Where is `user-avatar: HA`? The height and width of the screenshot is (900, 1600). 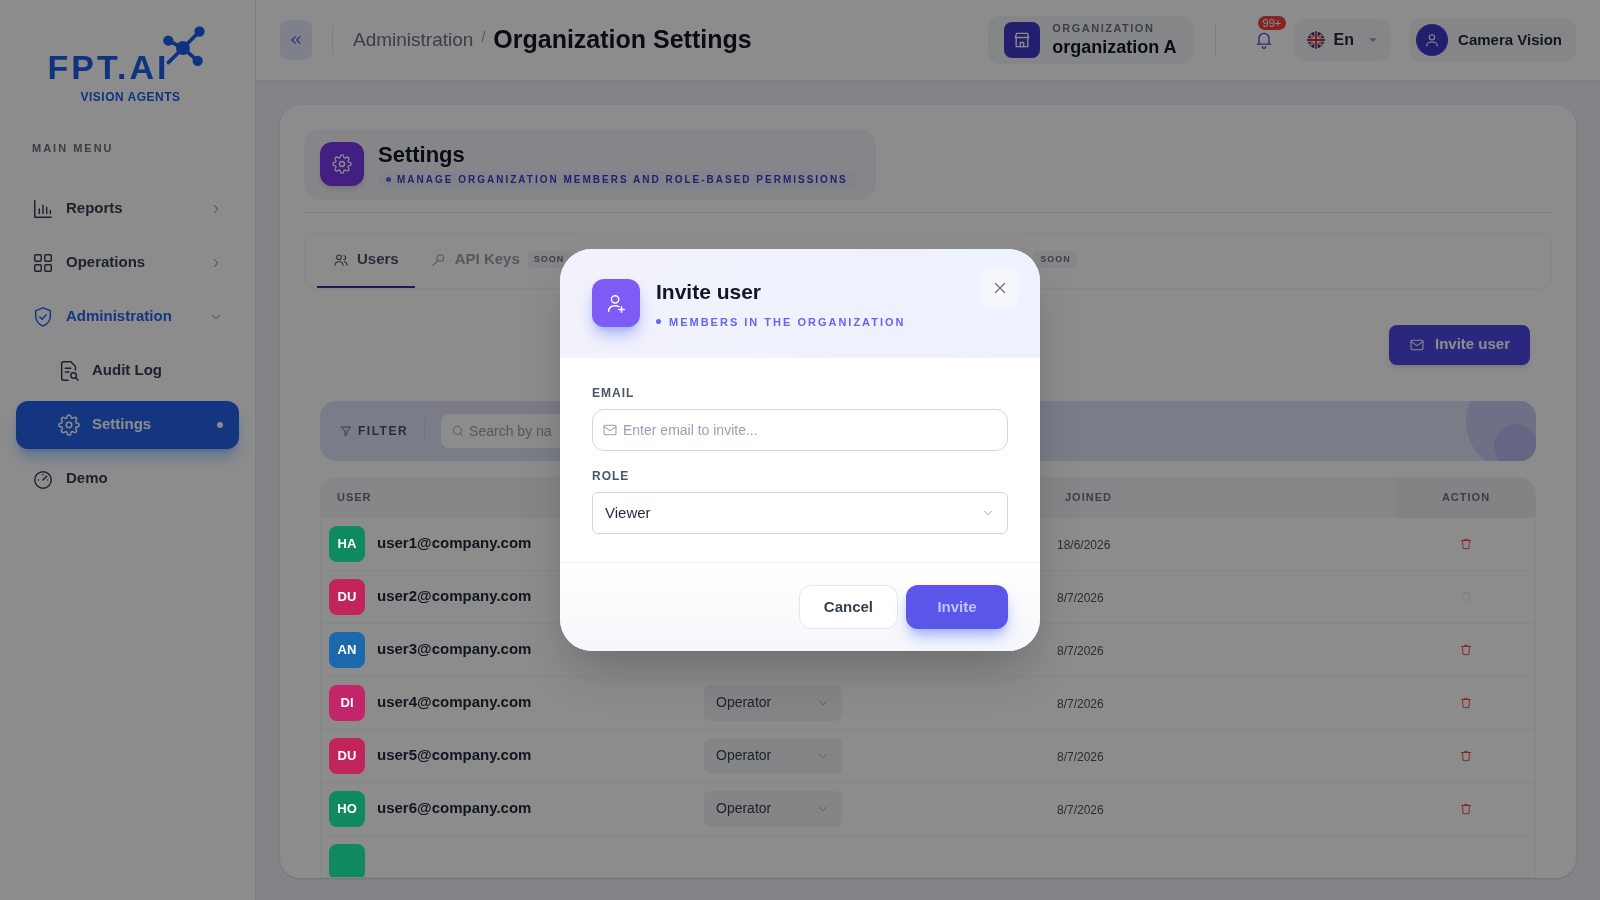 user-avatar: HA is located at coordinates (347, 543).